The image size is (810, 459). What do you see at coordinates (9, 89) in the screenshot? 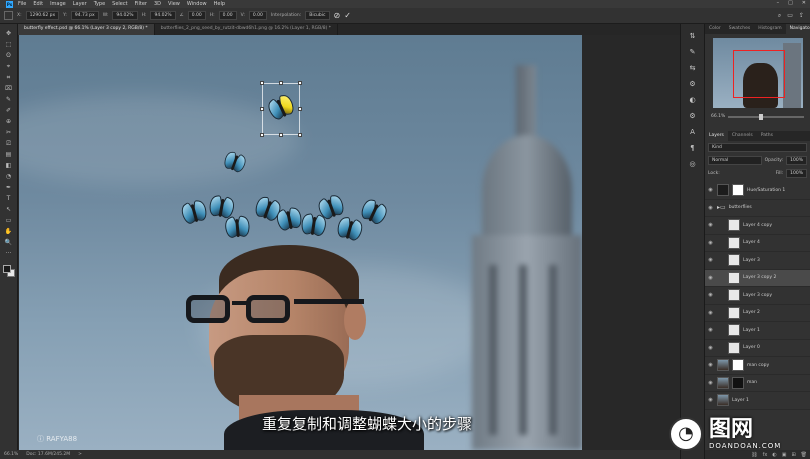
I see `frame-tool-icon: ⌧` at bounding box center [9, 89].